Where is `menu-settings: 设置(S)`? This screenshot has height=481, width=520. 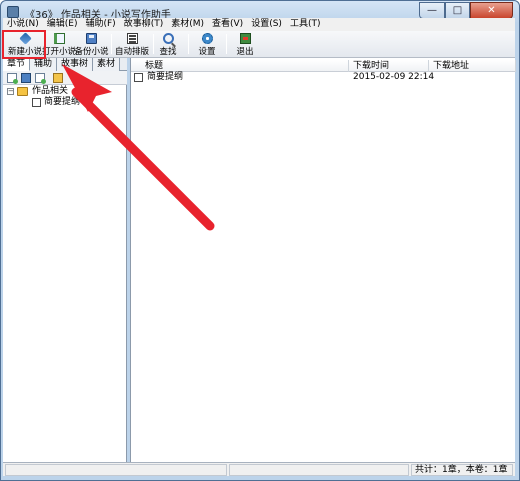
menu-settings: 设置(S) is located at coordinates (266, 24).